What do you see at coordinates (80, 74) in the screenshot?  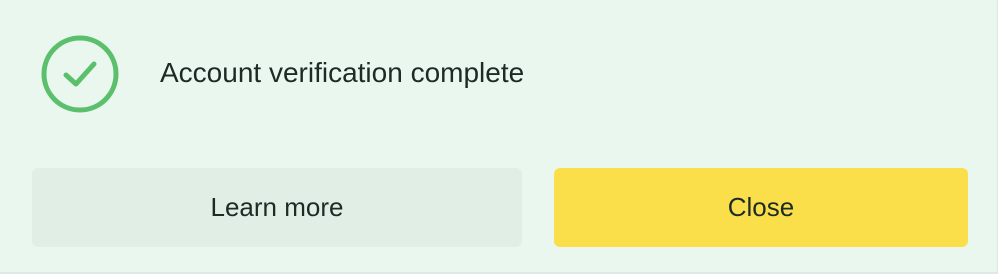 I see `check-circle-icon` at bounding box center [80, 74].